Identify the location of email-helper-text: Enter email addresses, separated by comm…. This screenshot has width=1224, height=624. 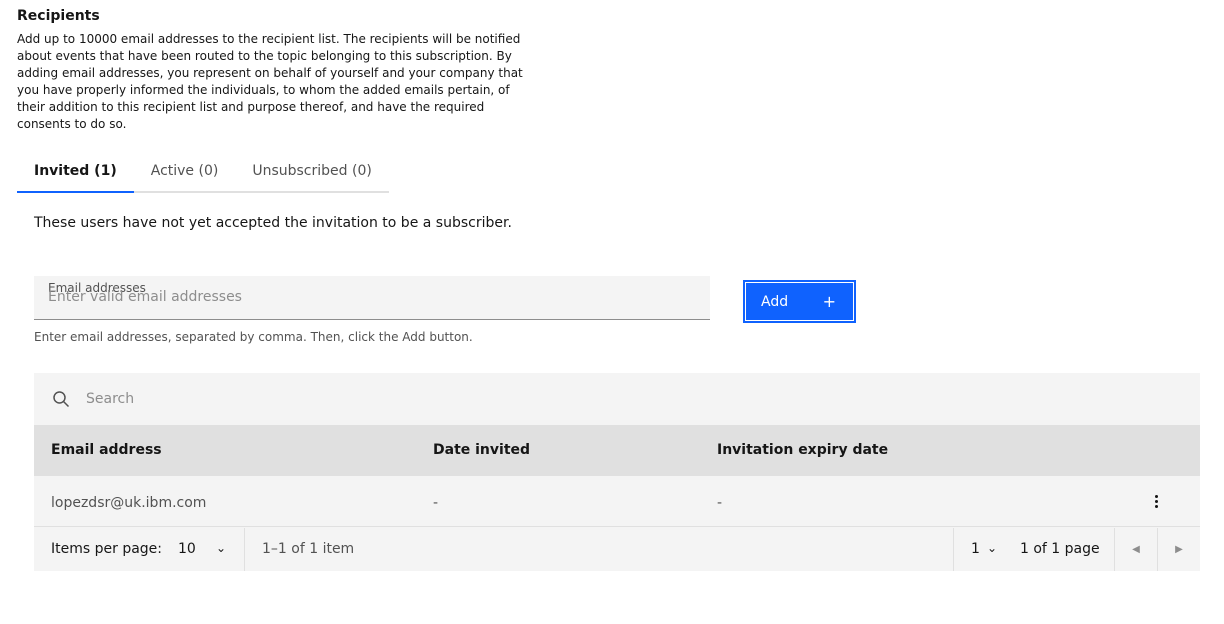
(253, 337).